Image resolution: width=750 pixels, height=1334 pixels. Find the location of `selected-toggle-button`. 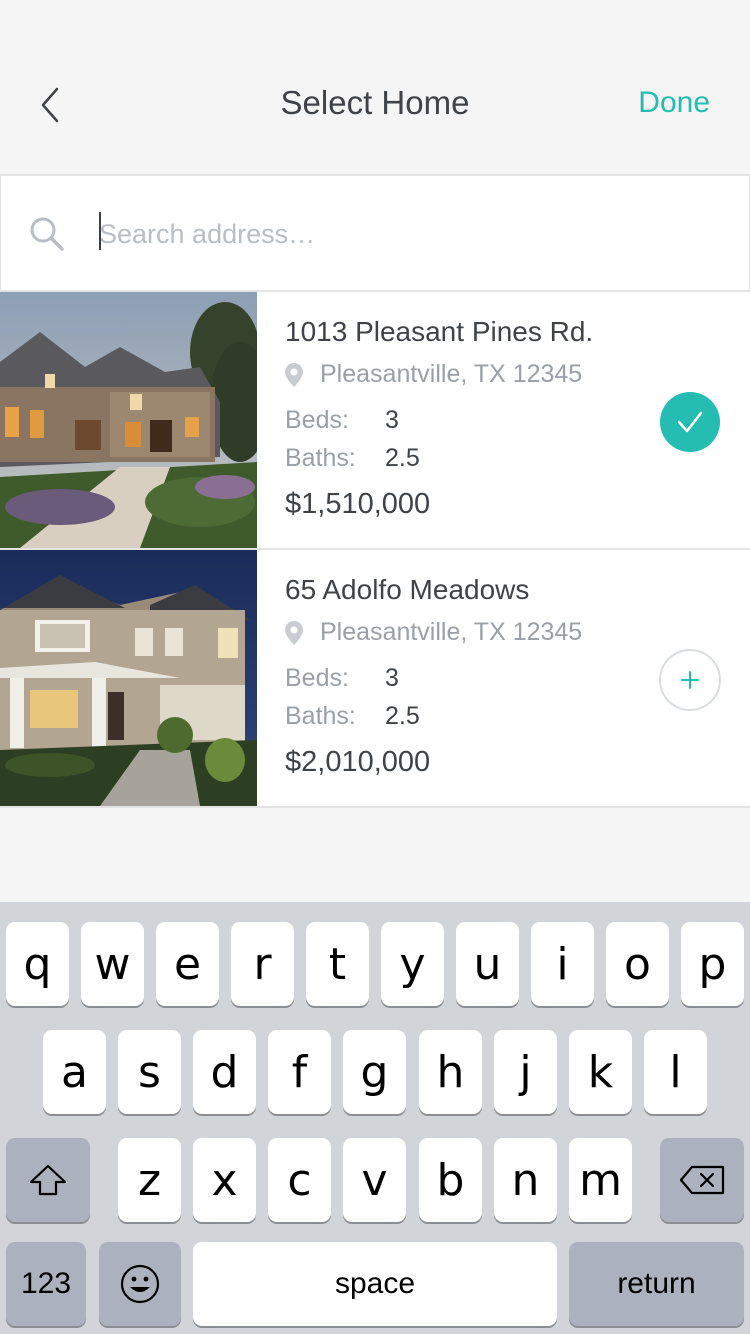

selected-toggle-button is located at coordinates (690, 422).